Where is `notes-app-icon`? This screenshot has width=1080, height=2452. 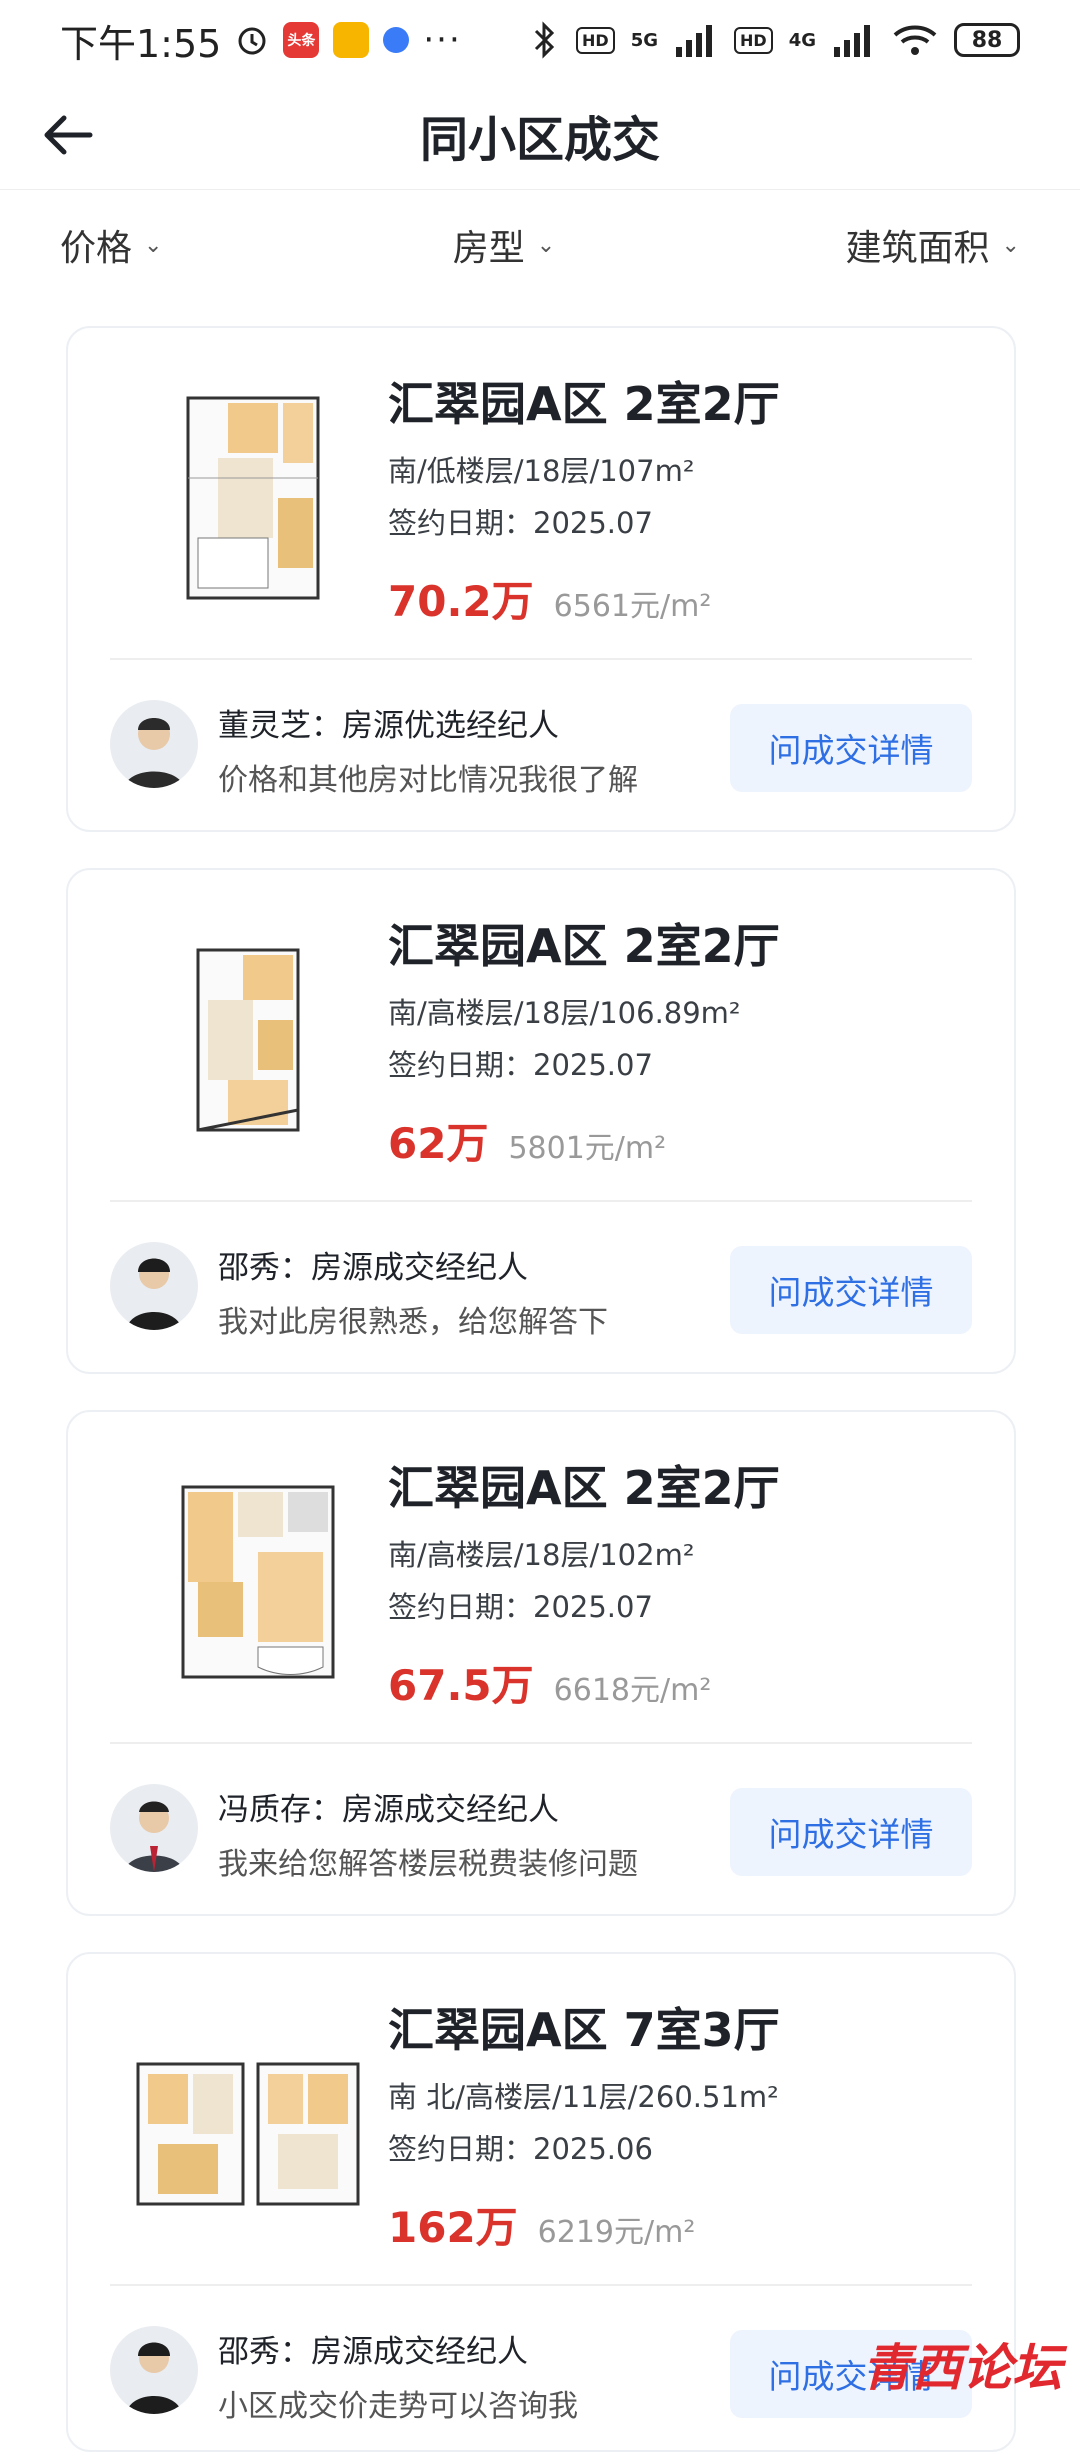 notes-app-icon is located at coordinates (351, 40).